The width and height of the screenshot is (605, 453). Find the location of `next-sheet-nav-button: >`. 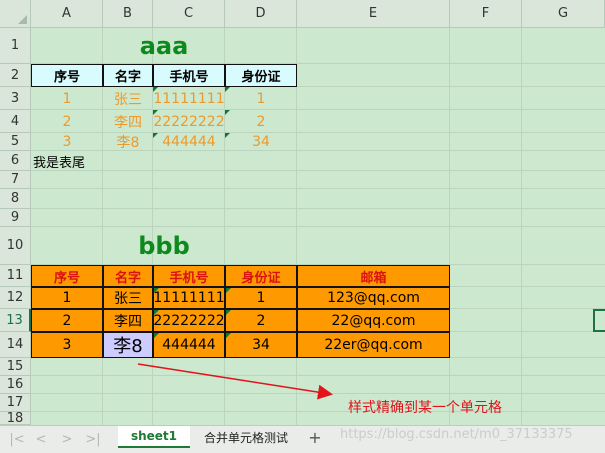

next-sheet-nav-button: > is located at coordinates (67, 439).